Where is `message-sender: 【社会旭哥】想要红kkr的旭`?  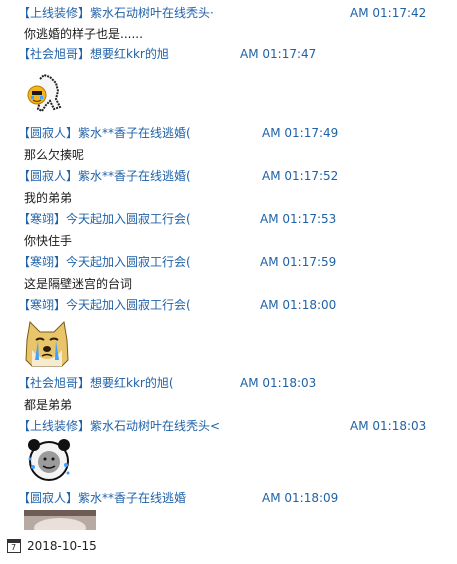
message-sender: 【社会旭哥】想要红kkr的旭 is located at coordinates (93, 54).